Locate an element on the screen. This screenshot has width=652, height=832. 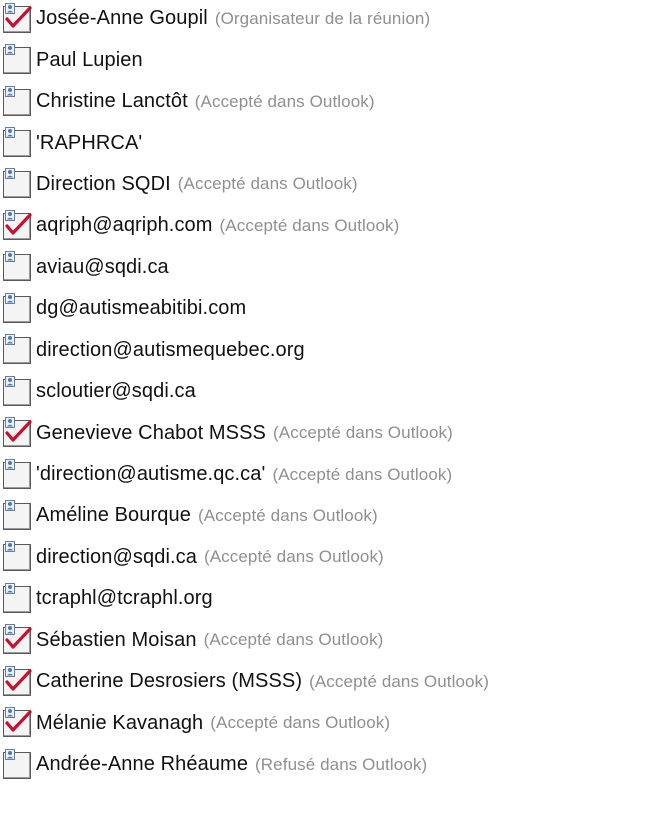
attendee-row: Paul Lupien is located at coordinates (326, 59).